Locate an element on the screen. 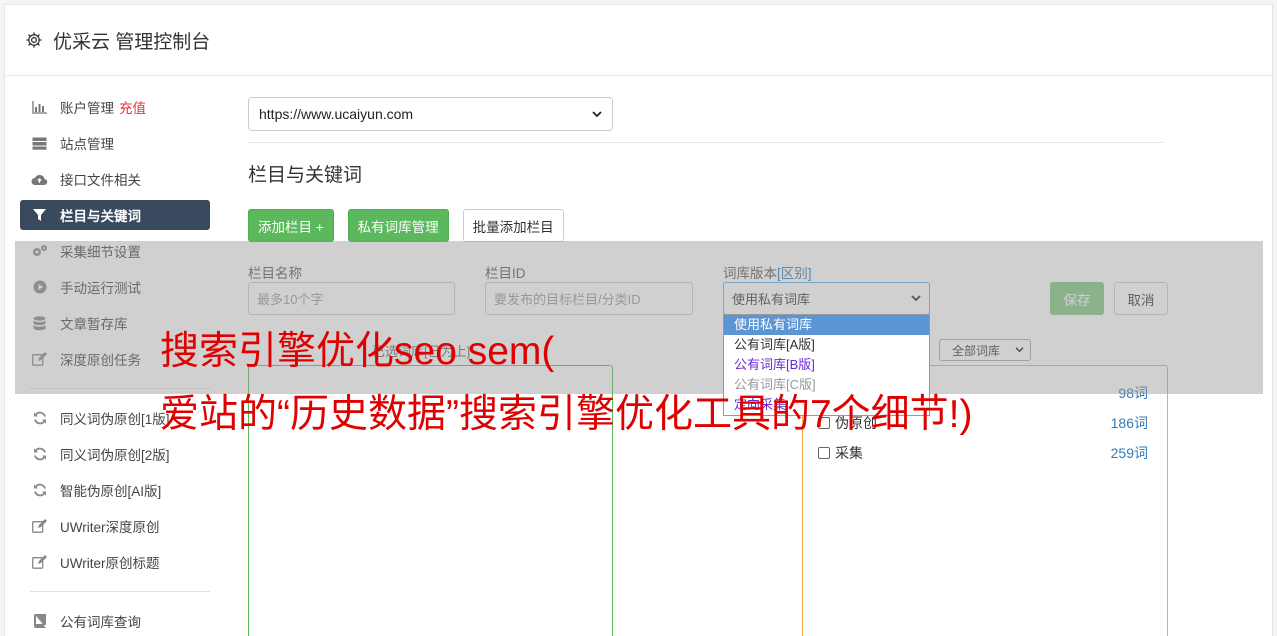 This screenshot has width=1277, height=636. site-select-value: https://www.ucaiyun.com is located at coordinates (336, 114).